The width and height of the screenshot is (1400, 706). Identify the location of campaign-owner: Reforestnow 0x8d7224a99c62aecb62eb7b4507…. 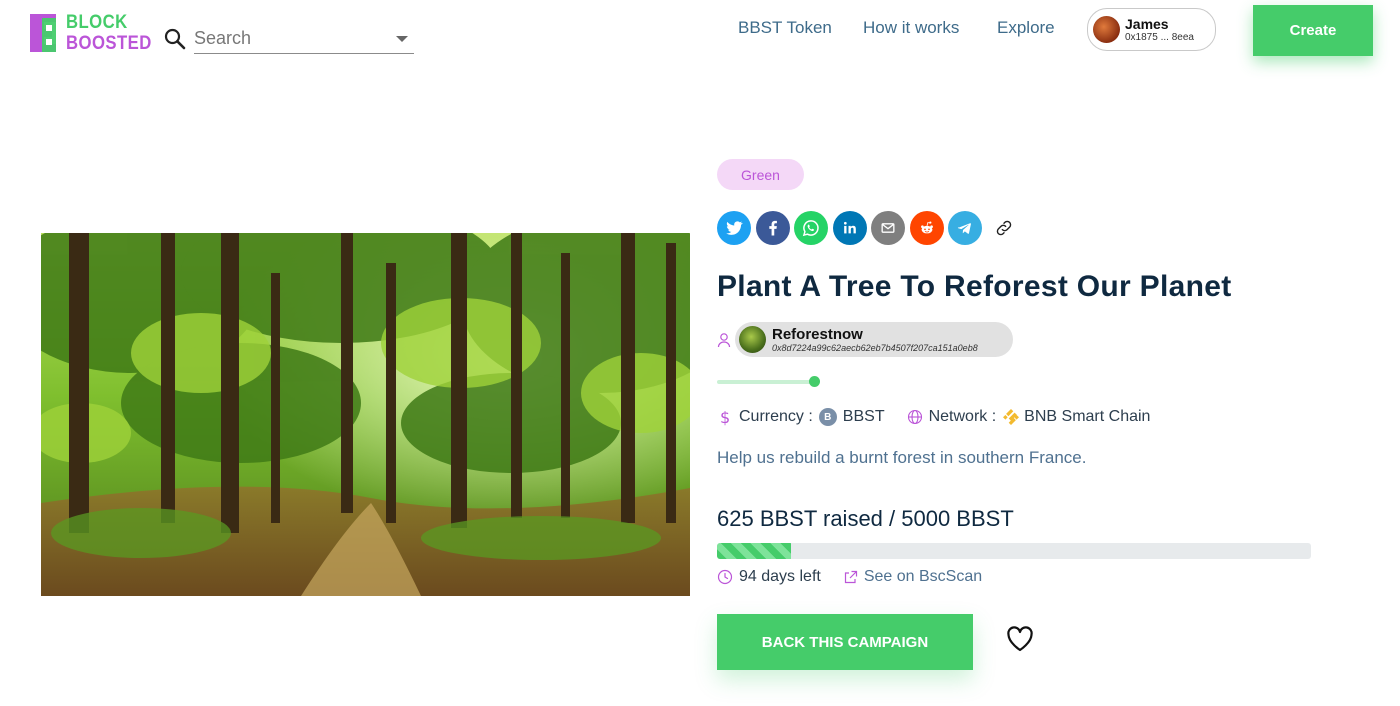
(865, 339).